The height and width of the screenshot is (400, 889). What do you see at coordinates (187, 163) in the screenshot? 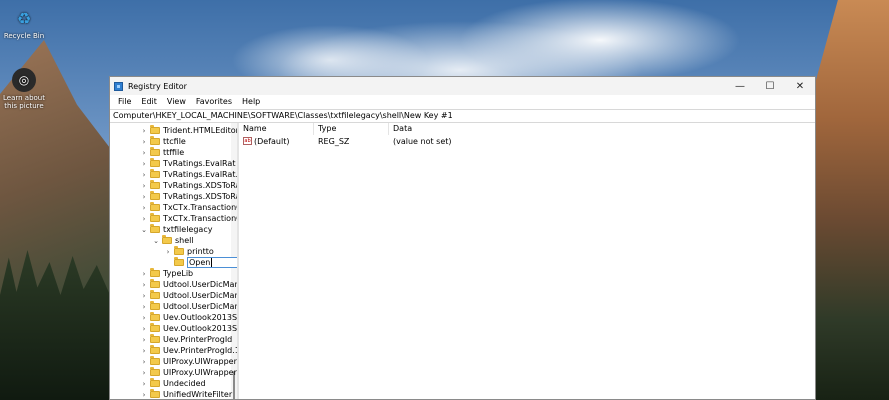
I see `tree-item: › TvRatings.EvalRat` at bounding box center [187, 163].